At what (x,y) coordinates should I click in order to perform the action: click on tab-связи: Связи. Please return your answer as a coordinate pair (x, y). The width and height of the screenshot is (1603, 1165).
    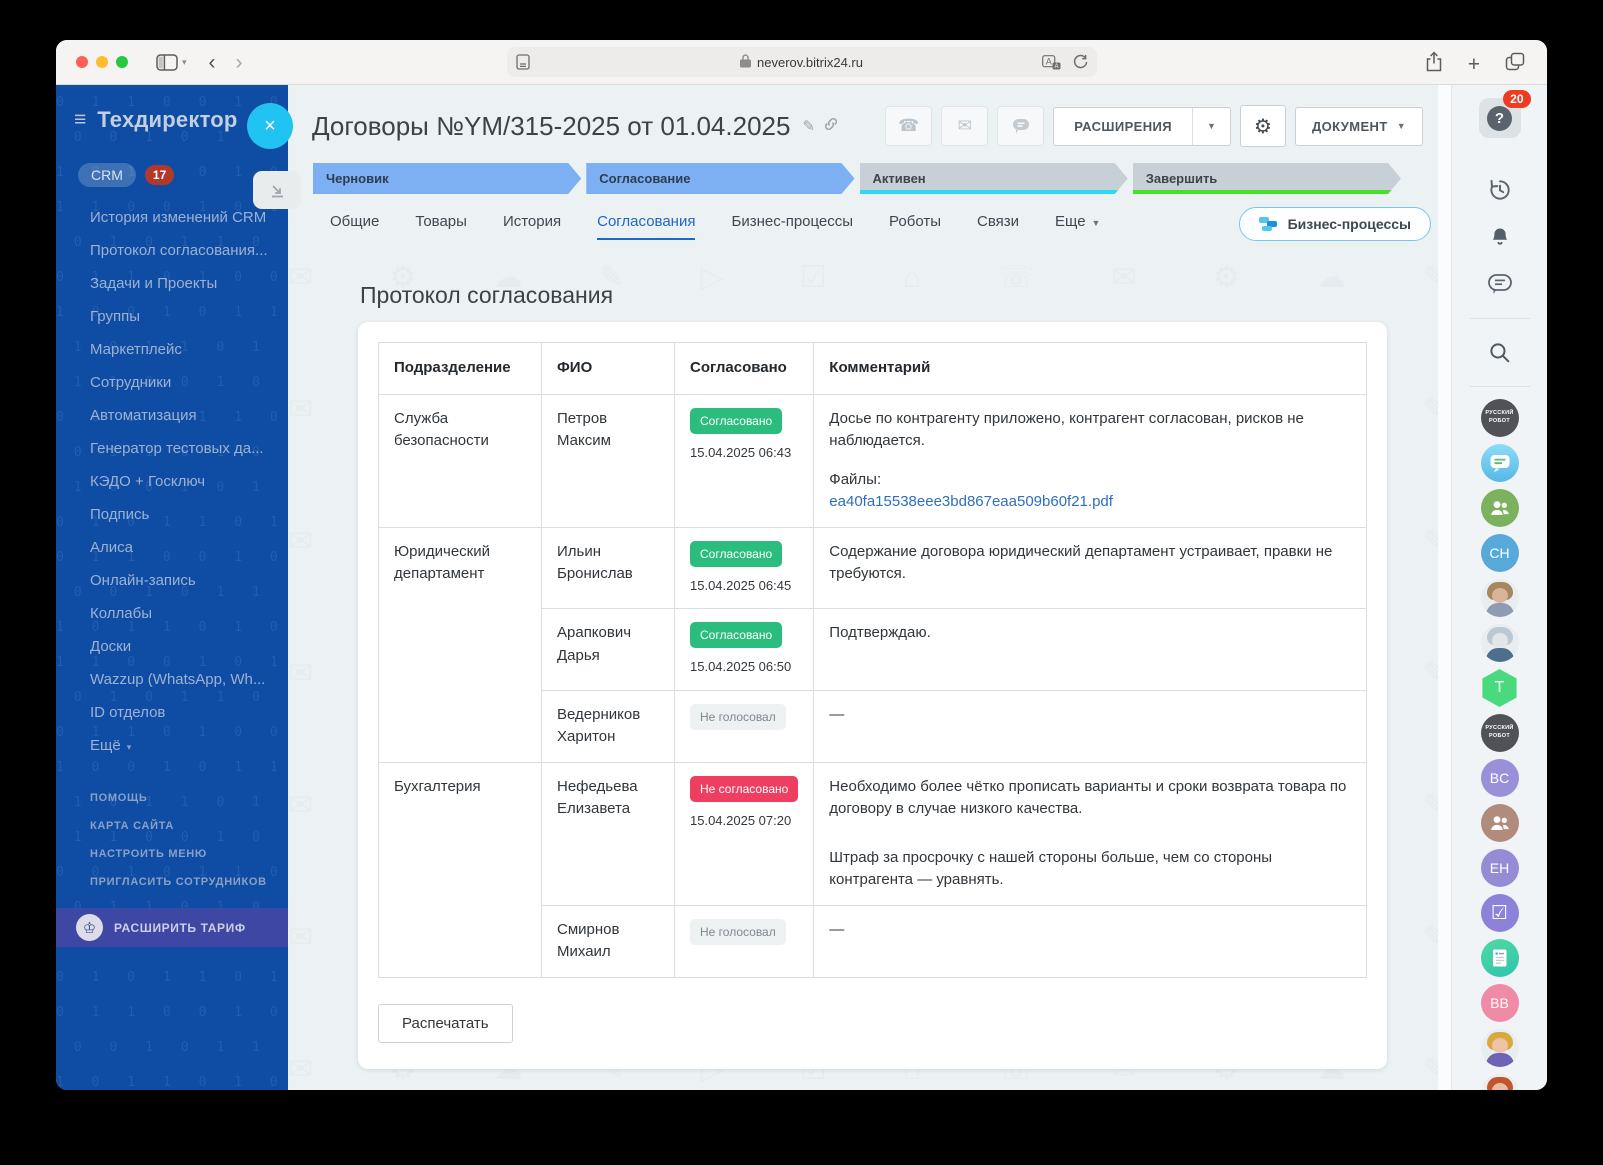
    Looking at the image, I should click on (998, 223).